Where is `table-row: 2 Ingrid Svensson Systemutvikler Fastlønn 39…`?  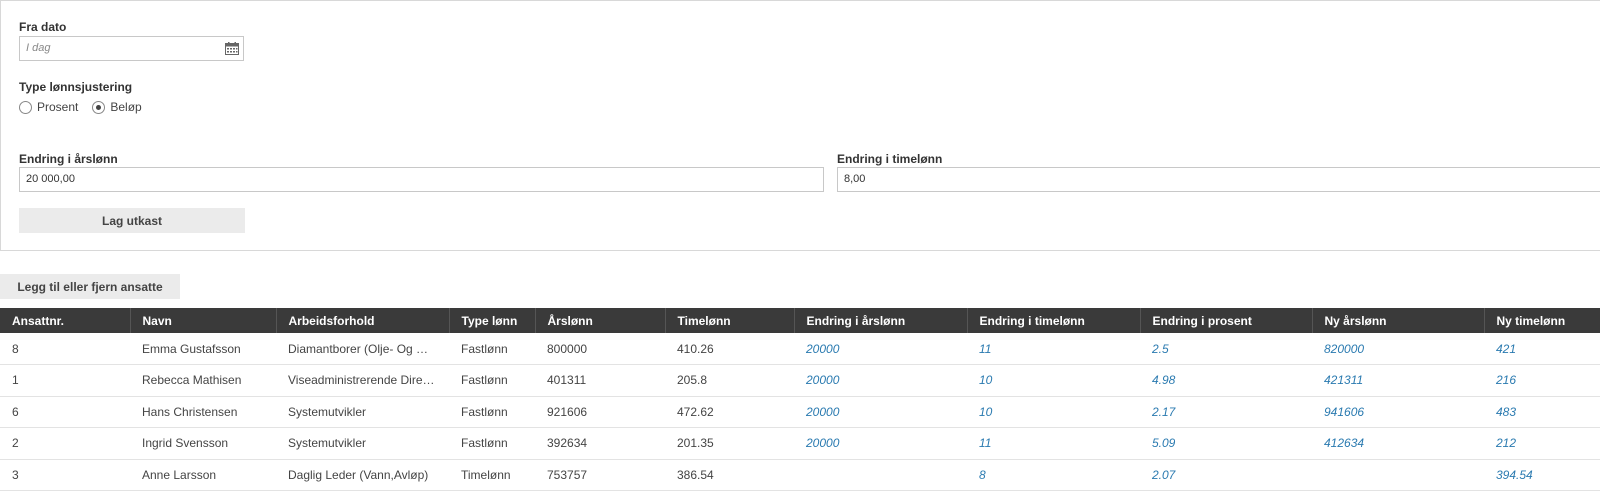
table-row: 2 Ingrid Svensson Systemutvikler Fastlønn 39… is located at coordinates (800, 443).